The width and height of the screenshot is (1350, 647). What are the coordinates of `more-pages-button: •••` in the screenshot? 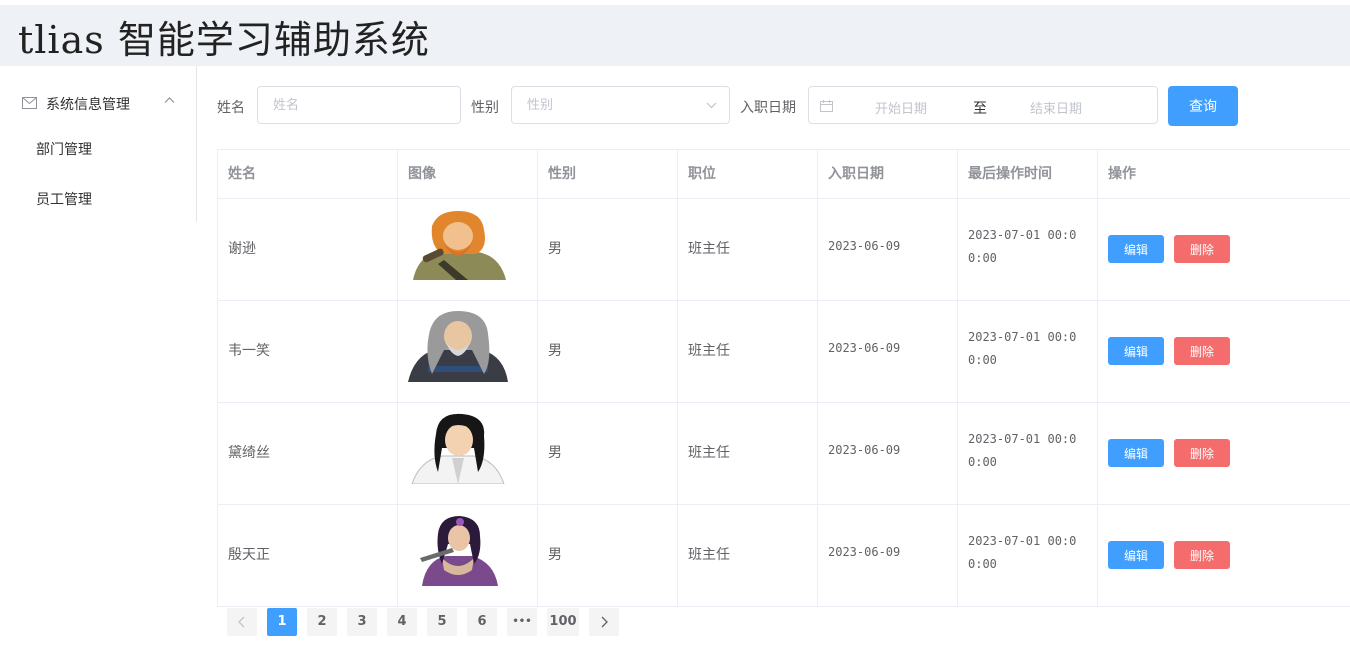 It's located at (522, 622).